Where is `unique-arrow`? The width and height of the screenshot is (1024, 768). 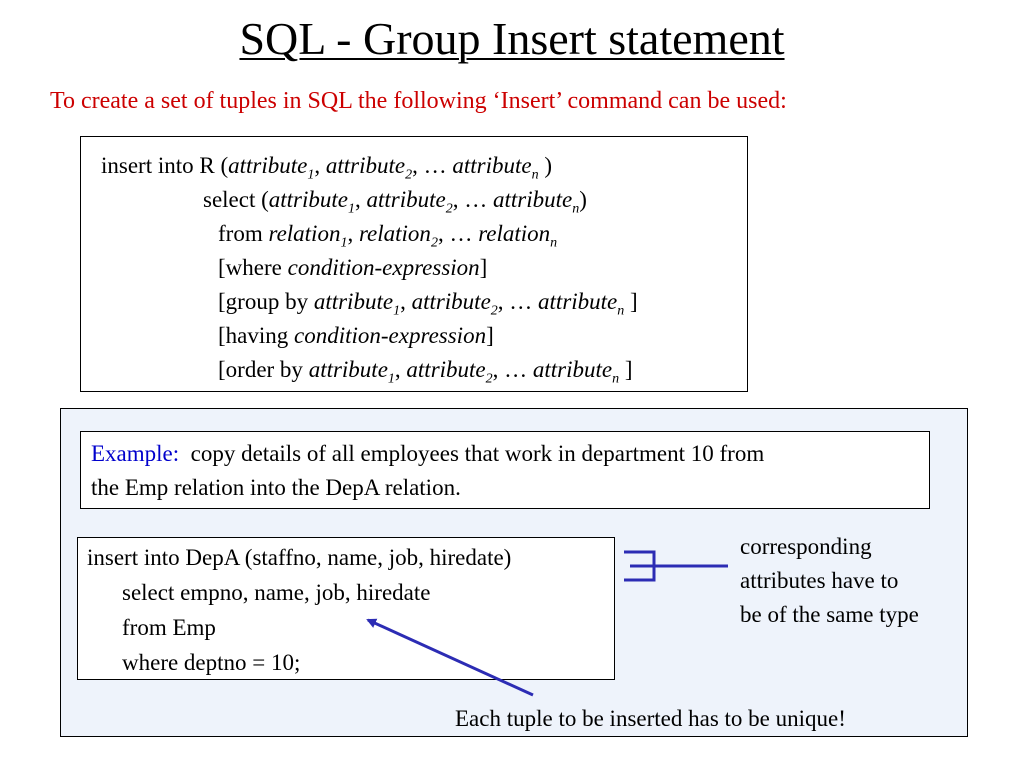
unique-arrow is located at coordinates (450, 657).